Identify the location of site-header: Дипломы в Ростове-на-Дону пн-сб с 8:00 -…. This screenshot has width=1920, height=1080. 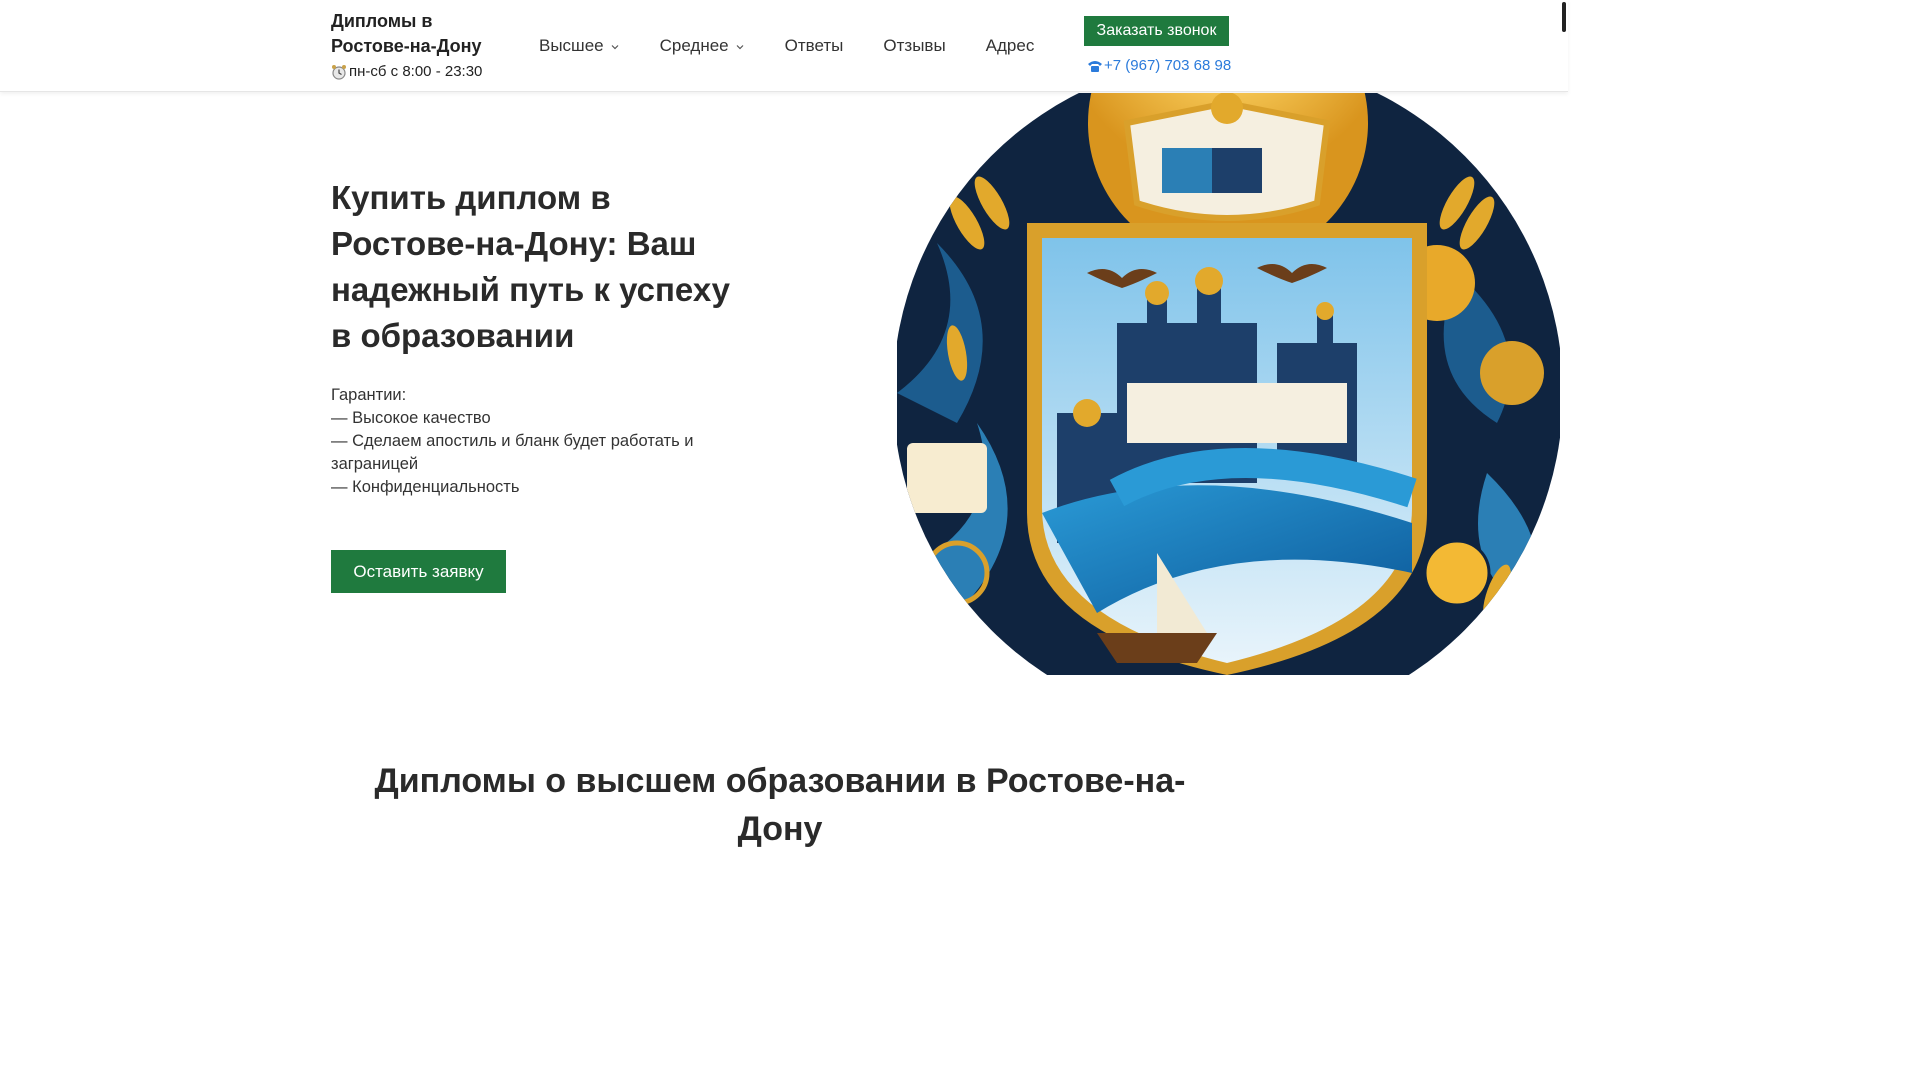
(784, 46).